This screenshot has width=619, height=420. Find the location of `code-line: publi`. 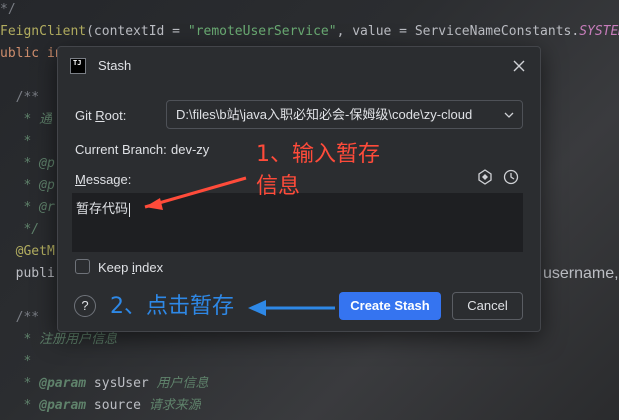

code-line: publi is located at coordinates (27, 274).